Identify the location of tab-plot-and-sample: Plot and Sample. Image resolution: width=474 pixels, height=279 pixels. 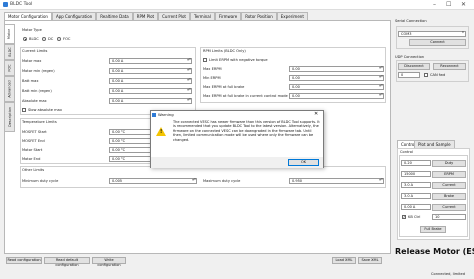
(434, 144).